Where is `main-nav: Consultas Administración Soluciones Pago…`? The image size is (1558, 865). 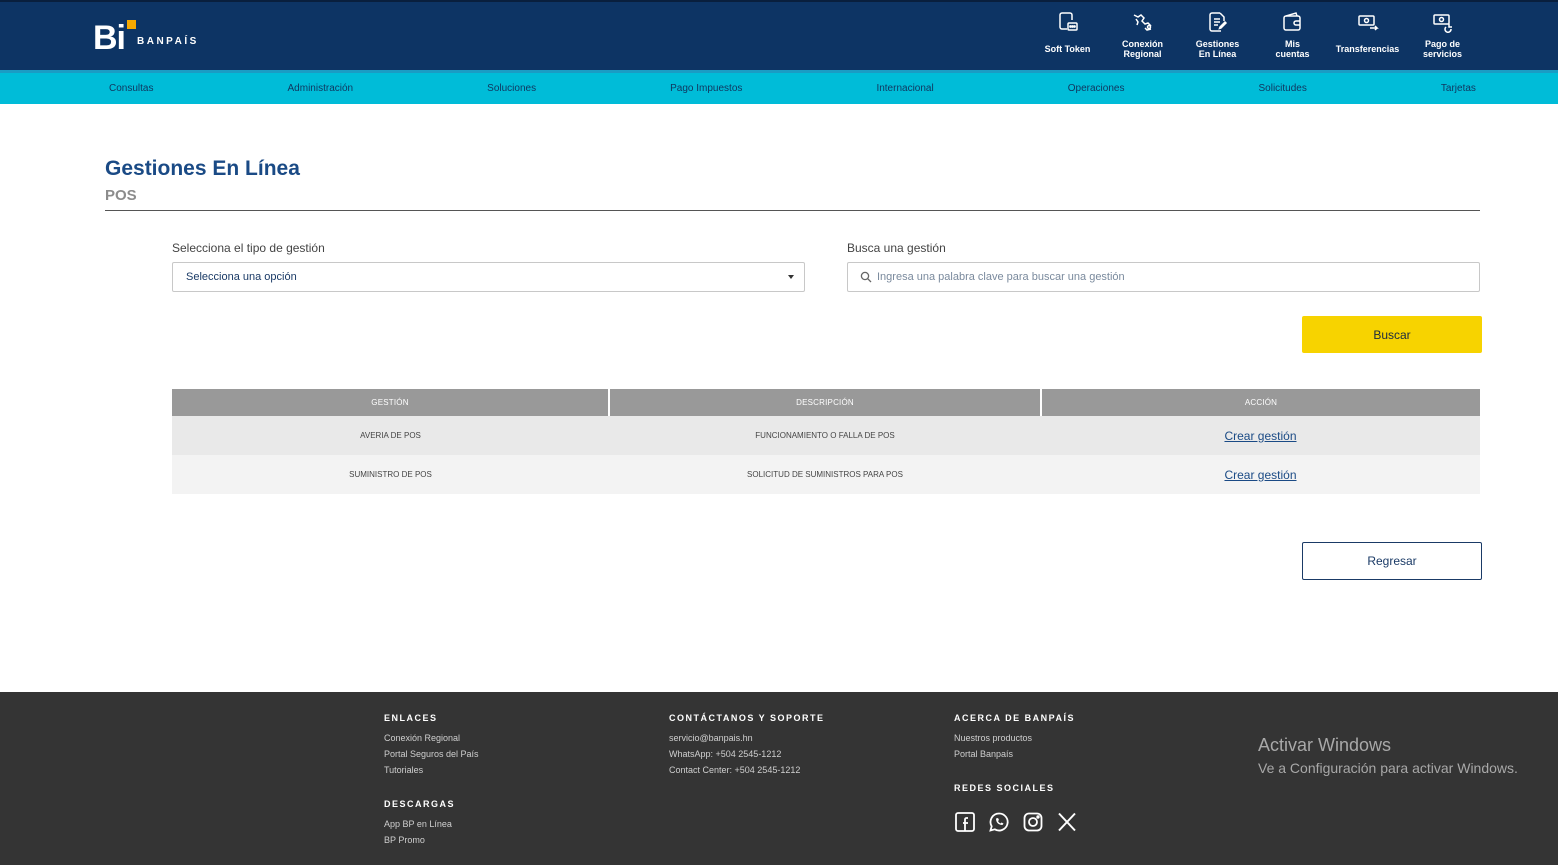
main-nav: Consultas Administración Soluciones Pago… is located at coordinates (779, 87).